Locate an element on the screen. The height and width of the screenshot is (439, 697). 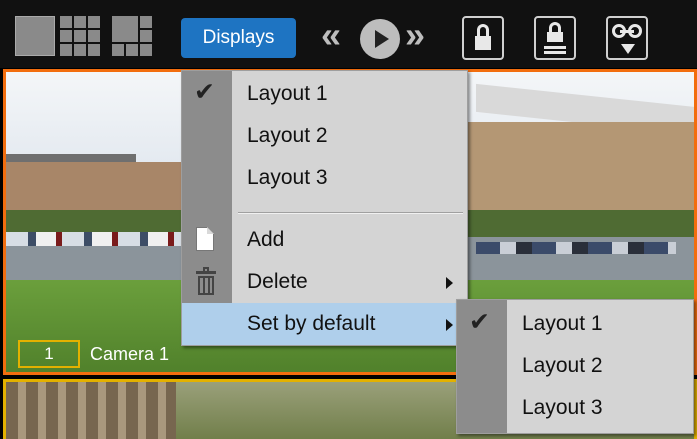
archive-download-icon is located at coordinates (627, 38).